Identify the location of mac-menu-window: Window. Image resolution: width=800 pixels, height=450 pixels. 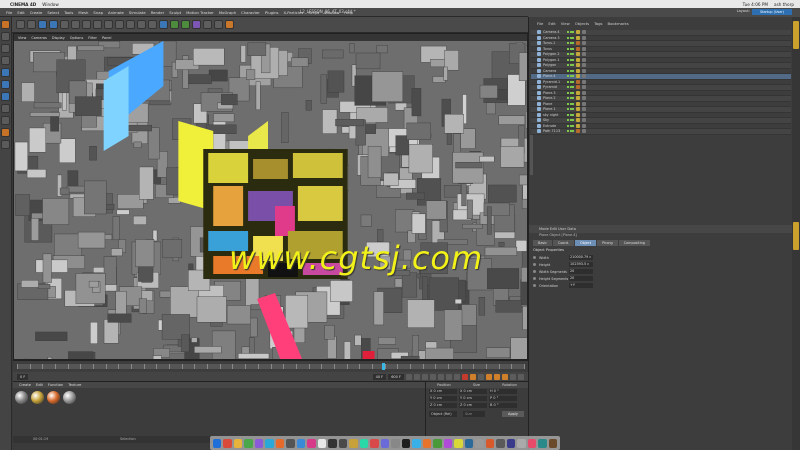
(50, 4).